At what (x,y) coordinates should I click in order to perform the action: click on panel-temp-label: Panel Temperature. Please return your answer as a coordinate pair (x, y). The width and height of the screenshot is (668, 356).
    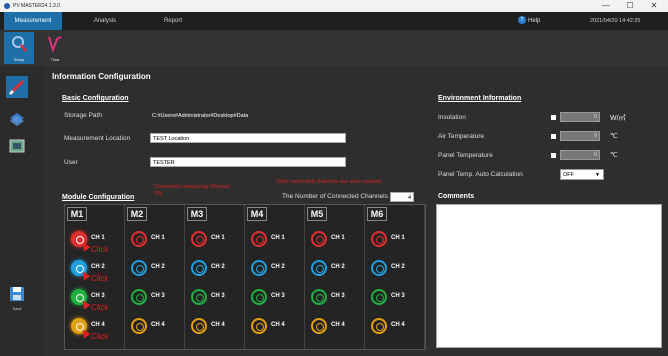
    Looking at the image, I should click on (465, 155).